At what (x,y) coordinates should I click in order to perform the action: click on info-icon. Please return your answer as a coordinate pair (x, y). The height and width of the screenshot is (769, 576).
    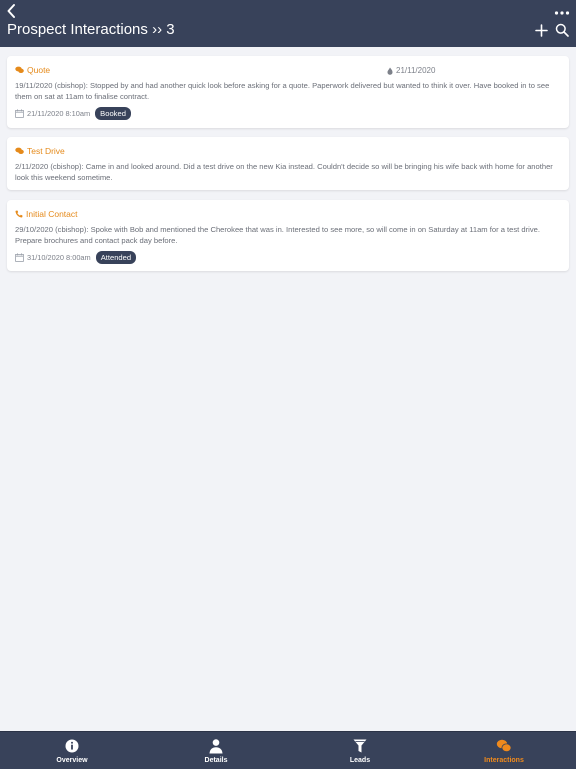
    Looking at the image, I should click on (72, 746).